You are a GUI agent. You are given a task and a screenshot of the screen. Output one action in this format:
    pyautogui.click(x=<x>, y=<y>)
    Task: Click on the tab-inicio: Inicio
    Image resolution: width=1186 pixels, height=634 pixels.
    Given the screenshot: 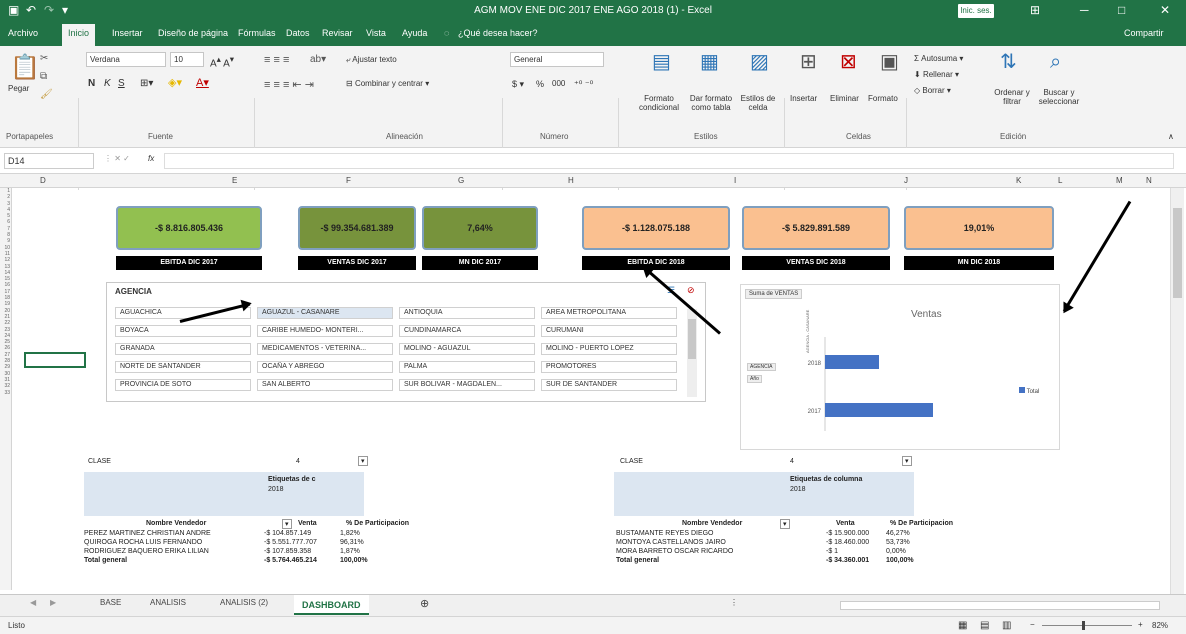 What is the action you would take?
    pyautogui.click(x=79, y=35)
    